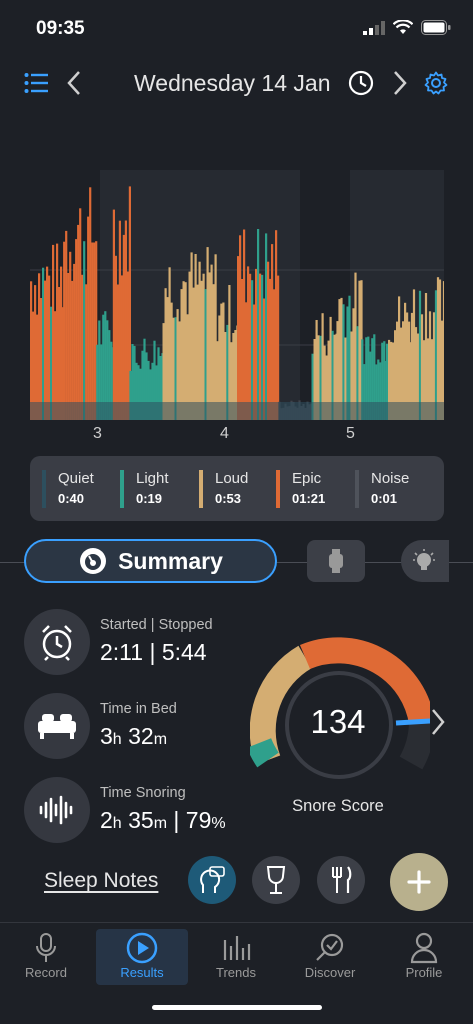  What do you see at coordinates (341, 880) in the screenshot?
I see `note-food-button` at bounding box center [341, 880].